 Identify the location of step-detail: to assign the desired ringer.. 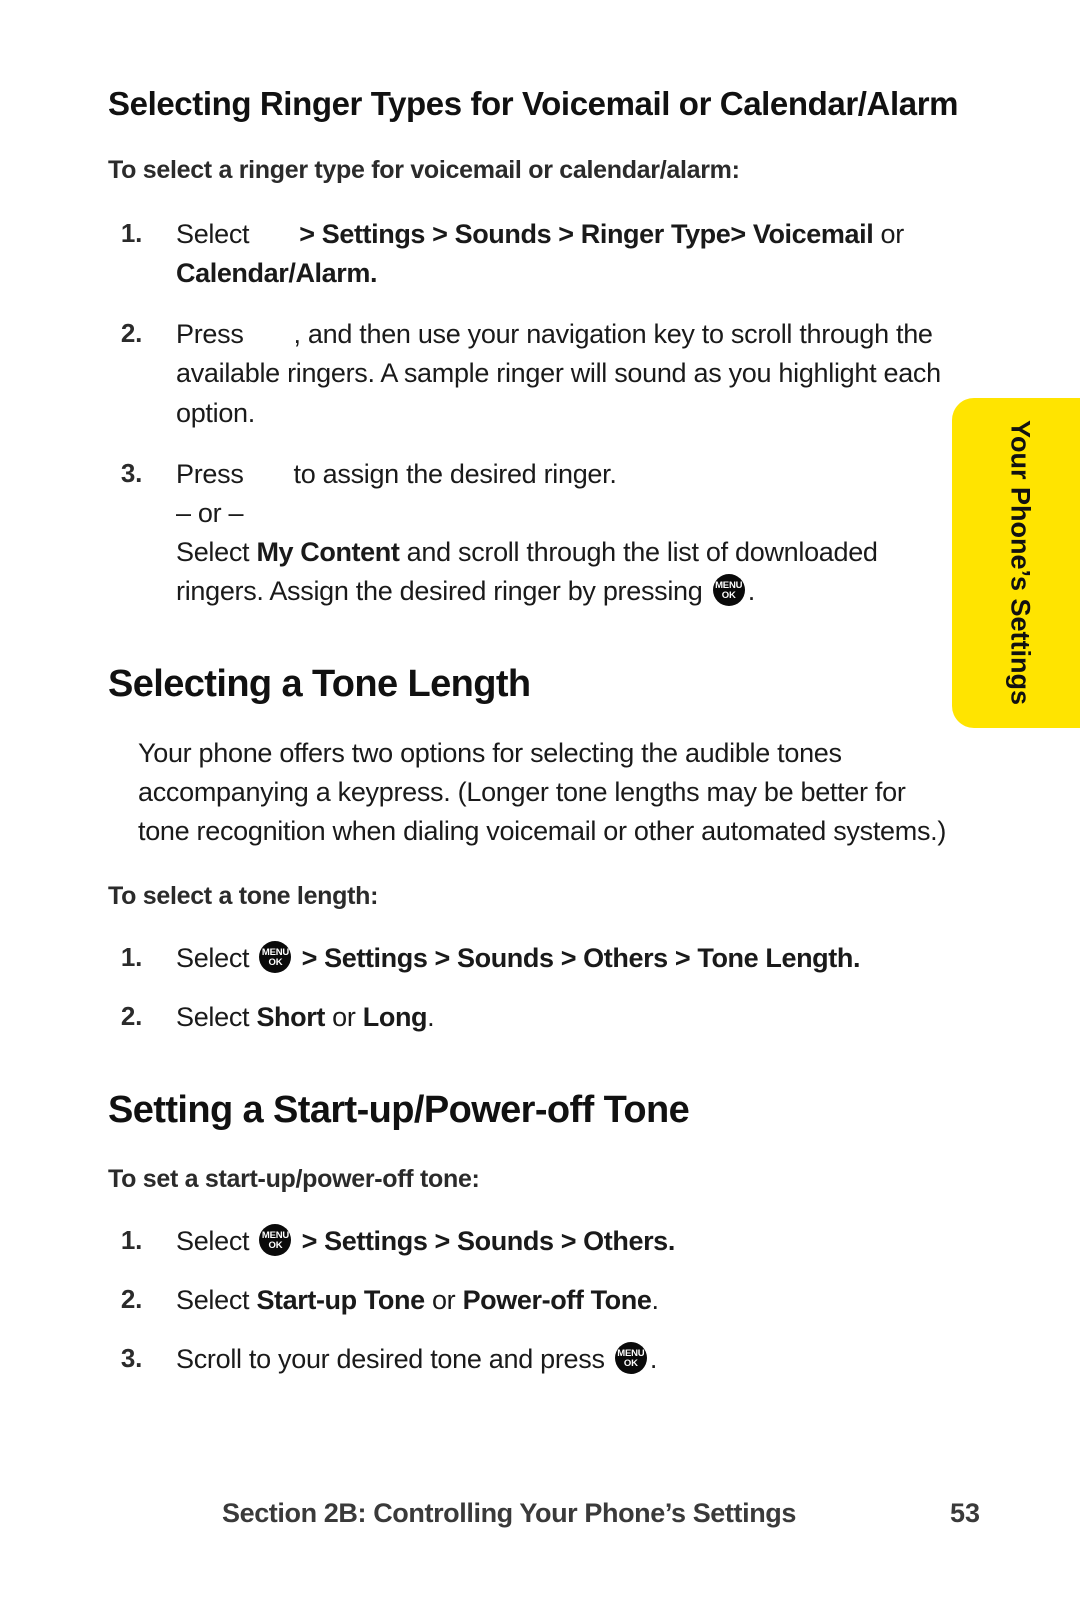
(455, 473).